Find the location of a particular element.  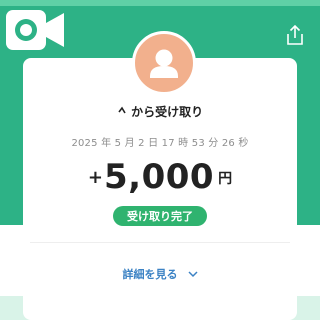

transaction-amount: + 5,000 円 is located at coordinates (160, 177).